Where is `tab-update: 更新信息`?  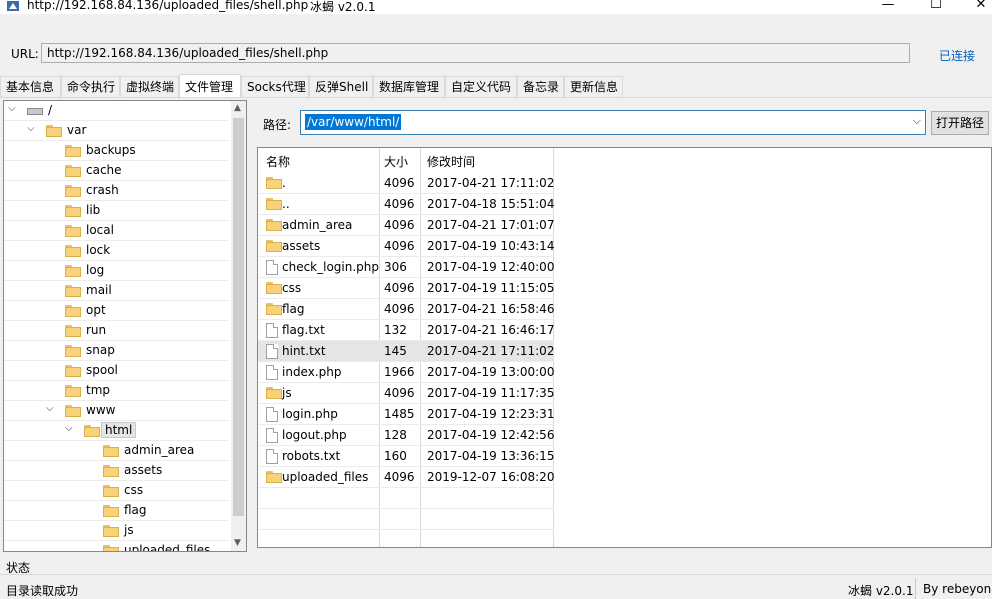
tab-update: 更新信息 is located at coordinates (593, 86).